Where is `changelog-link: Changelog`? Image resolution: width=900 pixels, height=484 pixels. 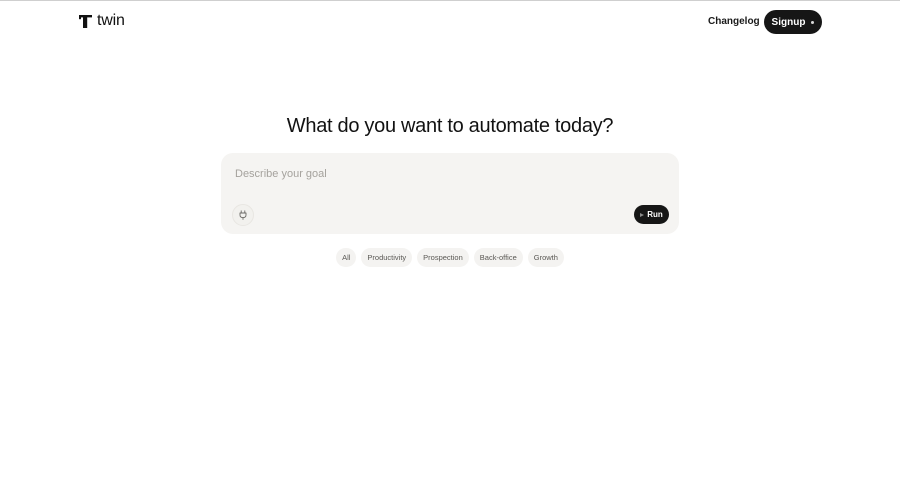
changelog-link: Changelog is located at coordinates (734, 21).